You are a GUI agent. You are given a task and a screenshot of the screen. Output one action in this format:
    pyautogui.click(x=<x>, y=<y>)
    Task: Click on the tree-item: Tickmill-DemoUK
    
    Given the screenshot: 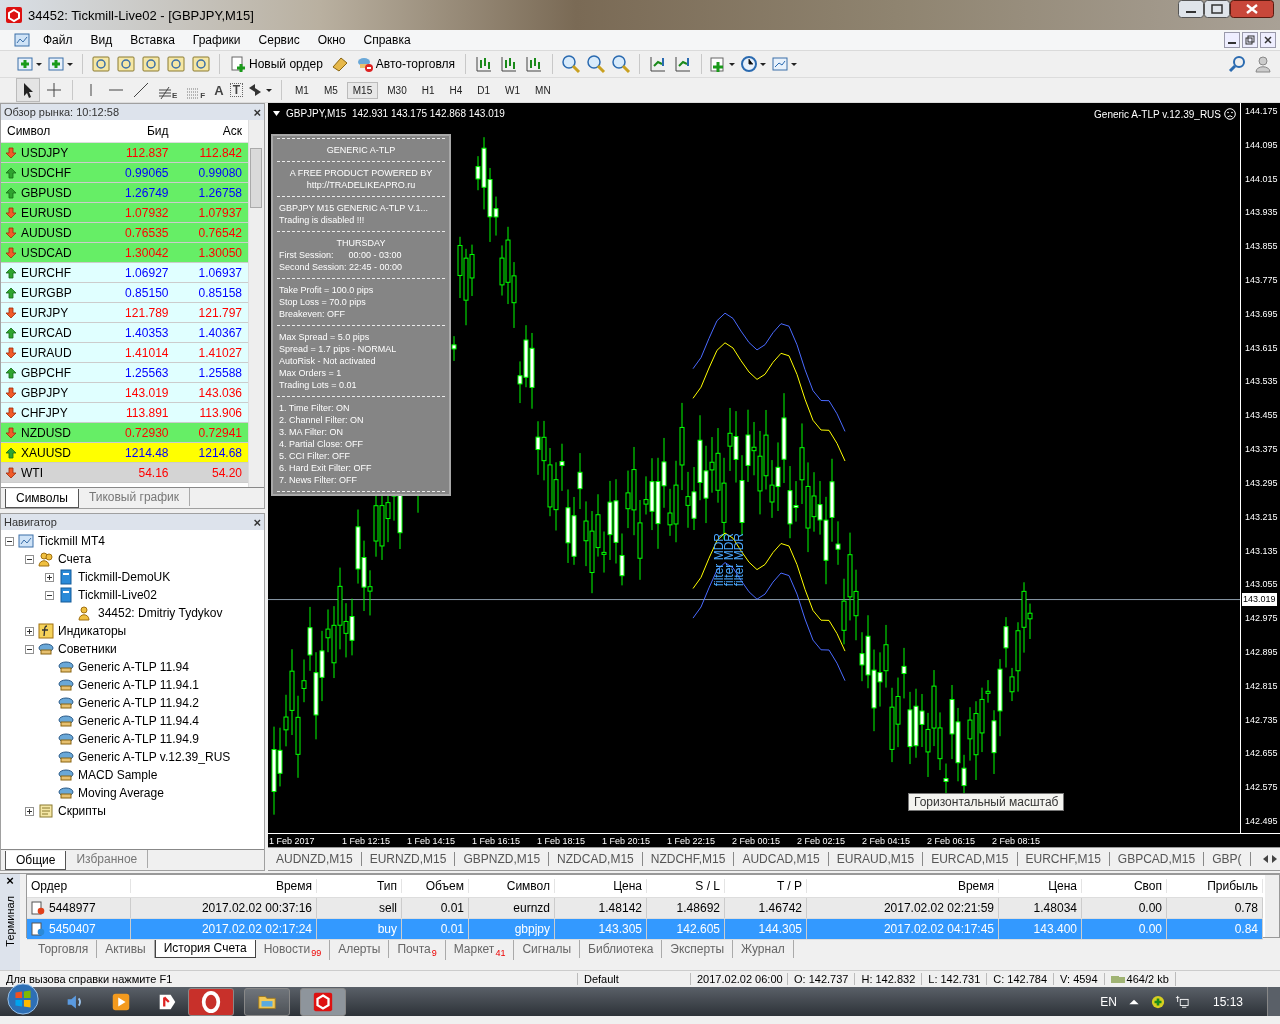 What is the action you would take?
    pyautogui.click(x=124, y=577)
    